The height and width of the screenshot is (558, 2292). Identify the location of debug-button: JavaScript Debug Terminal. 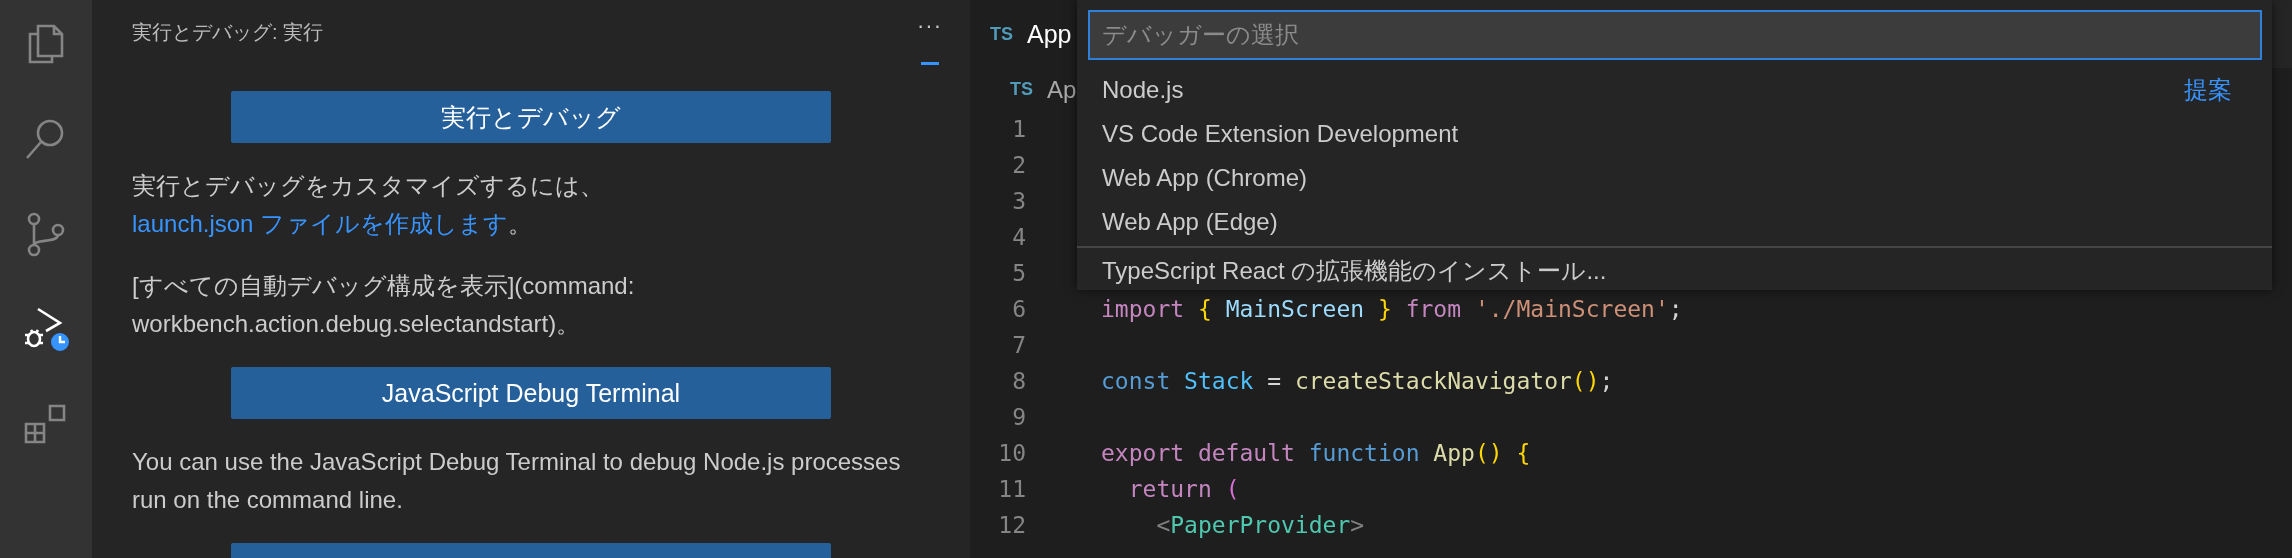
(531, 393).